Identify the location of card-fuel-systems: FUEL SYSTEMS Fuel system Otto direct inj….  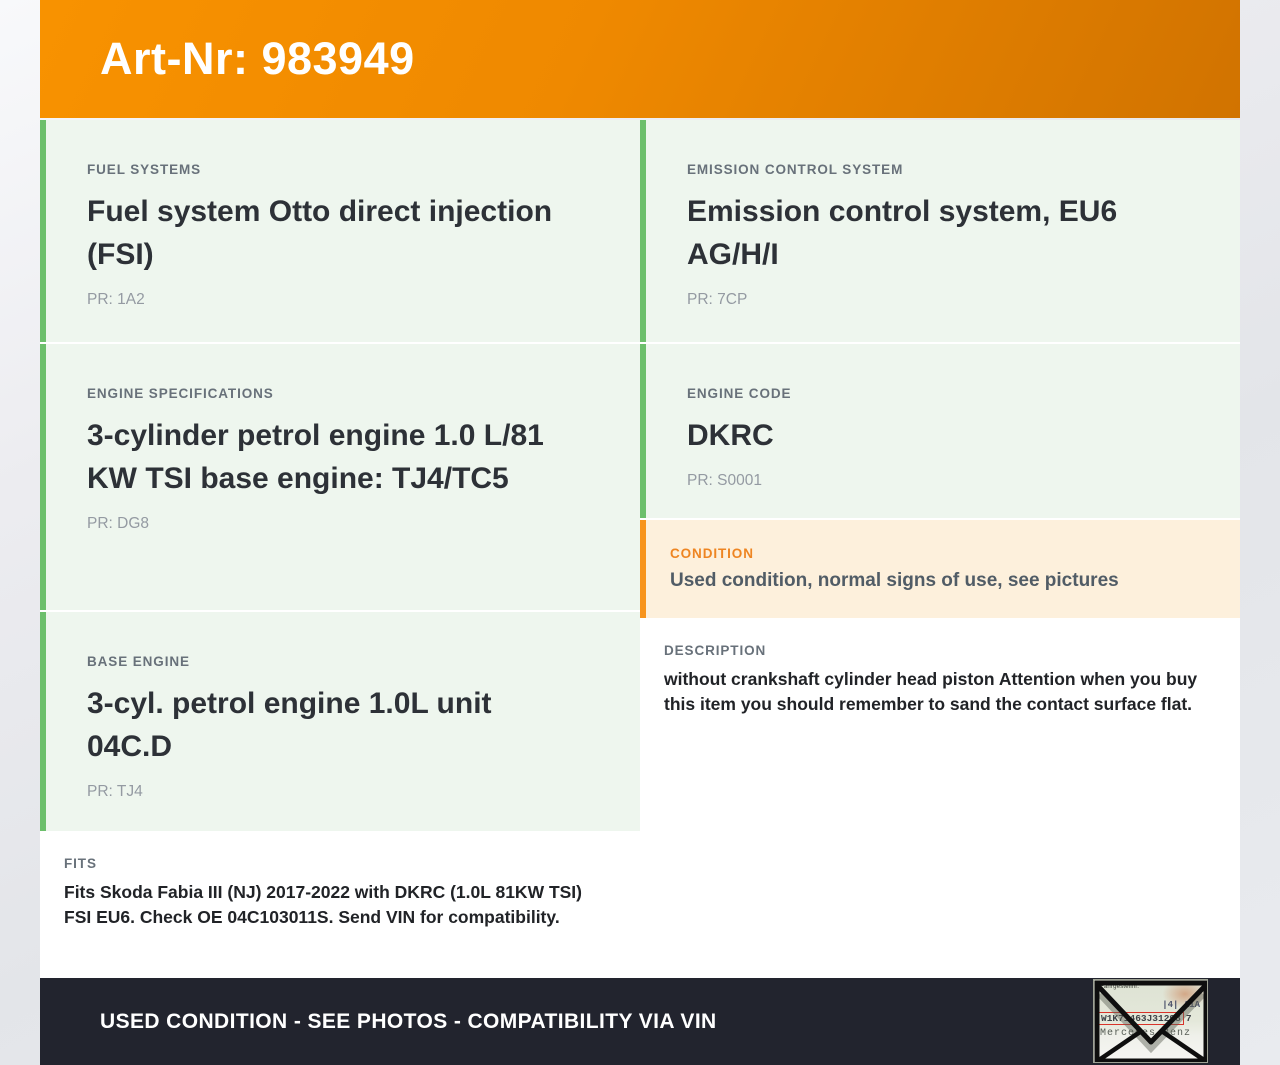
(340, 231).